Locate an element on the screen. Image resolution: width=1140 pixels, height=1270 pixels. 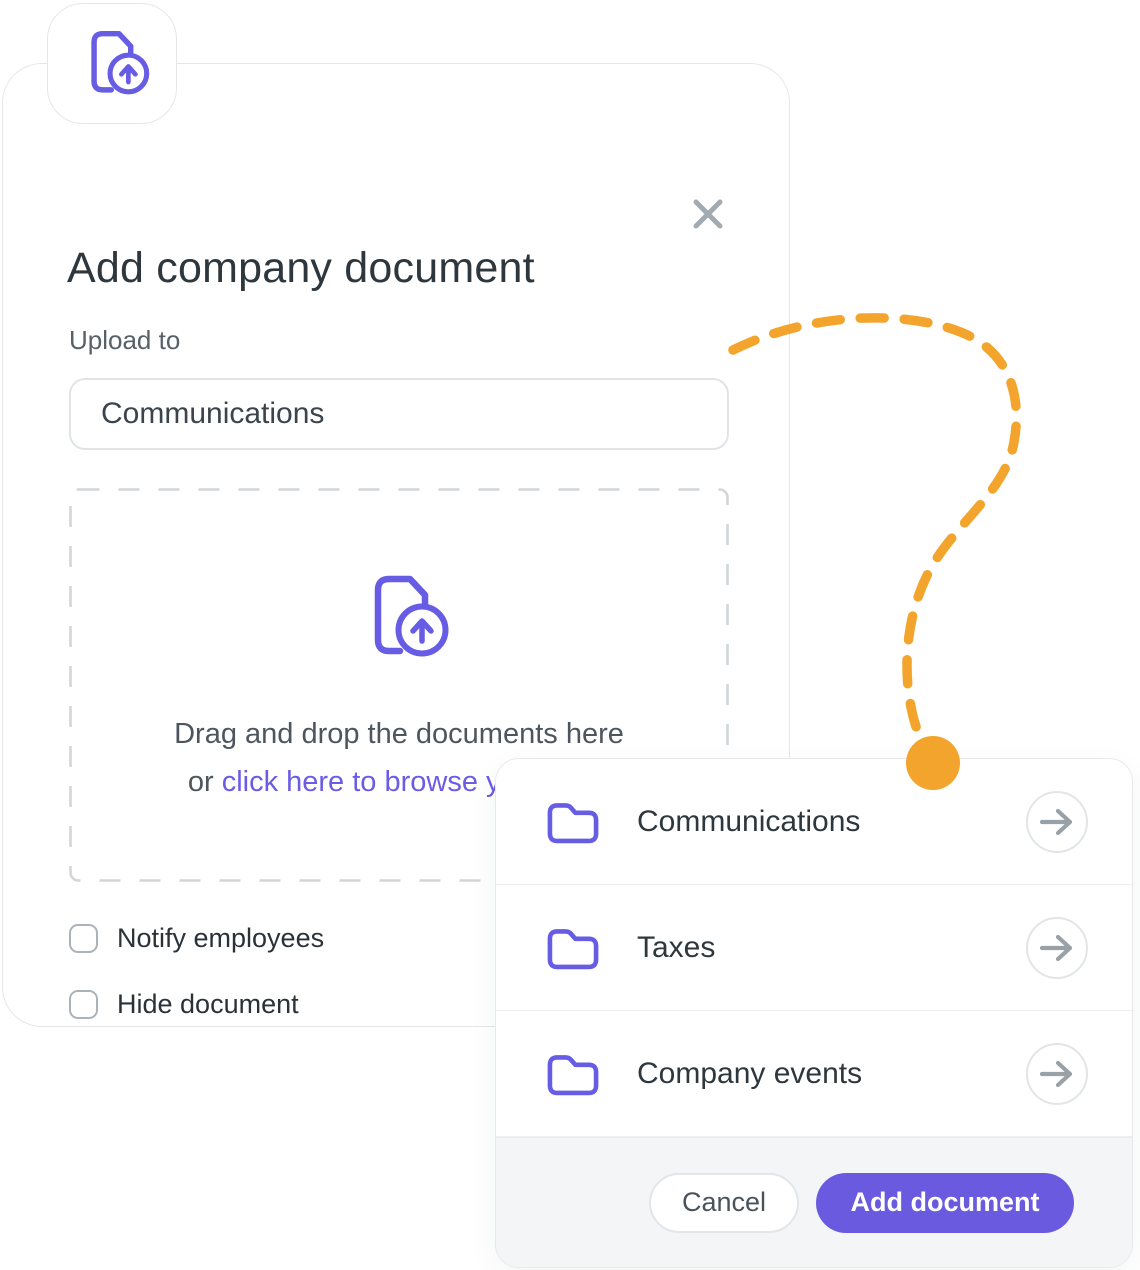
notify-employees-checkbox is located at coordinates (83, 938).